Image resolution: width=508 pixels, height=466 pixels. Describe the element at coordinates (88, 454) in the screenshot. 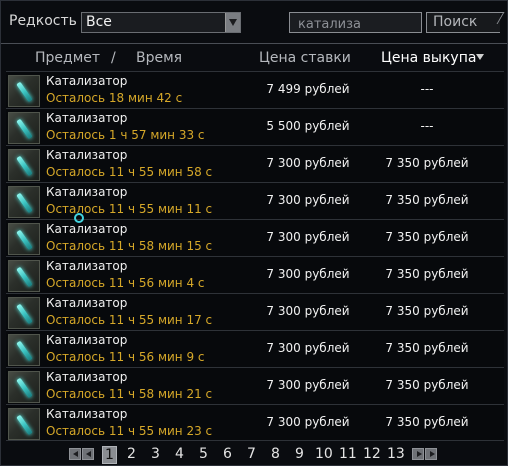

I see `prev-page-icon` at that location.